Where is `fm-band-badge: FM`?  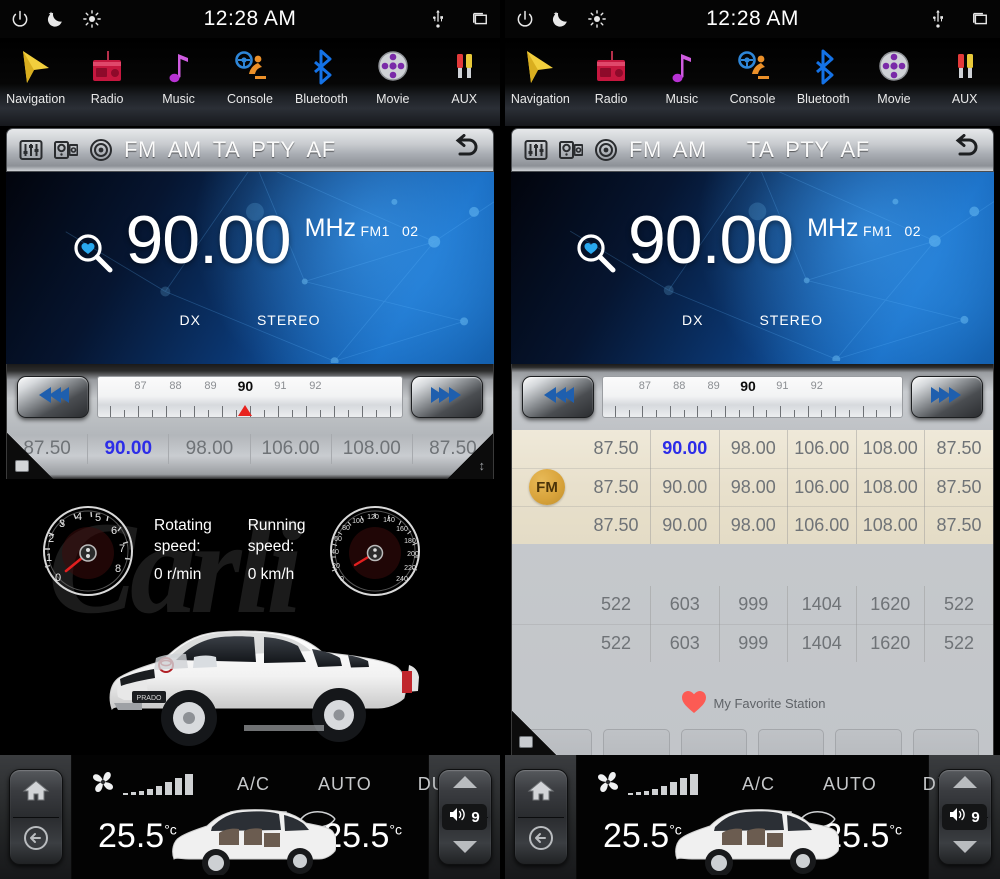 fm-band-badge: FM is located at coordinates (547, 487).